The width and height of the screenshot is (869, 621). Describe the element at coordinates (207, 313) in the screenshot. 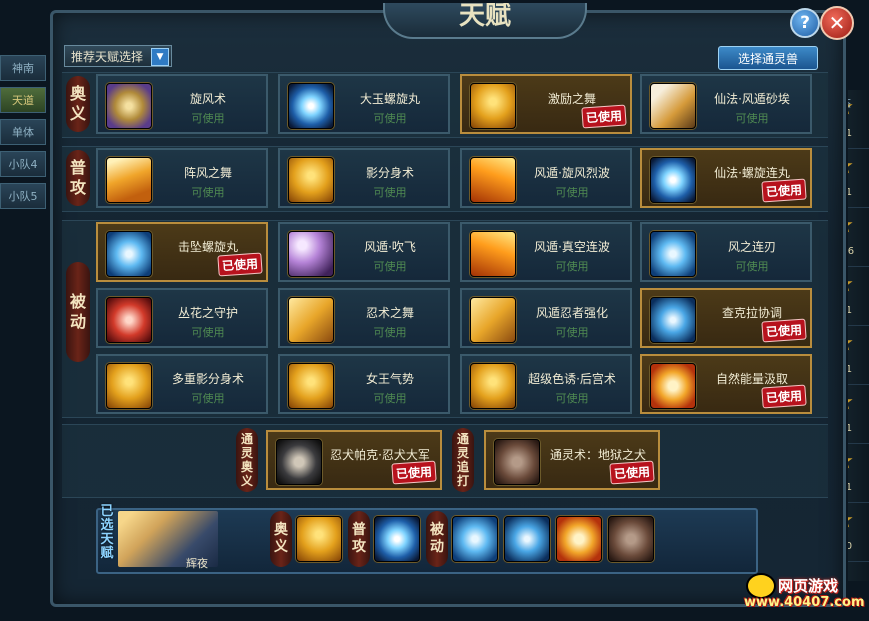

I see `skill-name: 丛花之守护` at that location.